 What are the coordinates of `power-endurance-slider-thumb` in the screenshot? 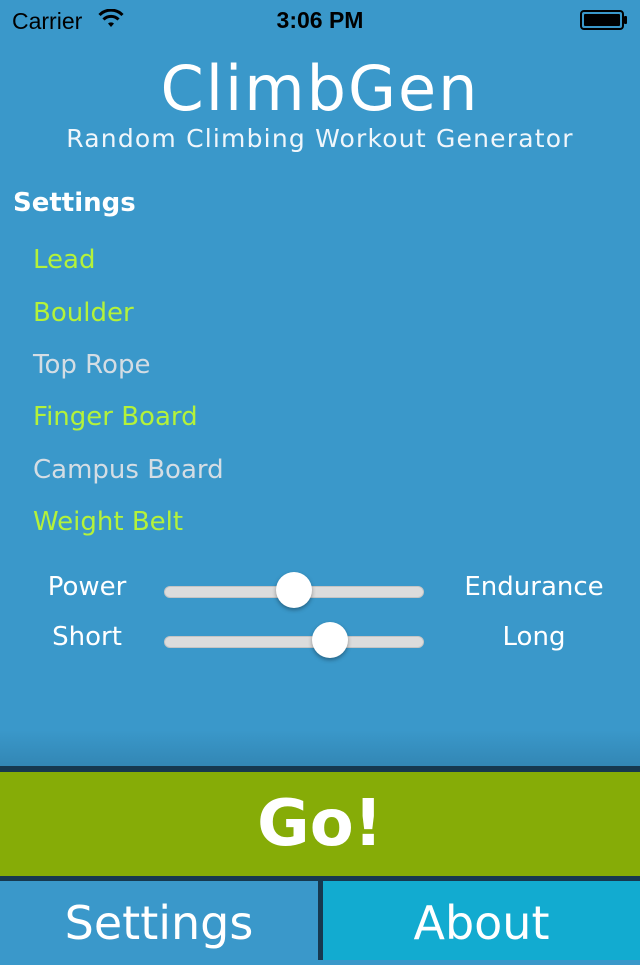 It's located at (294, 590).